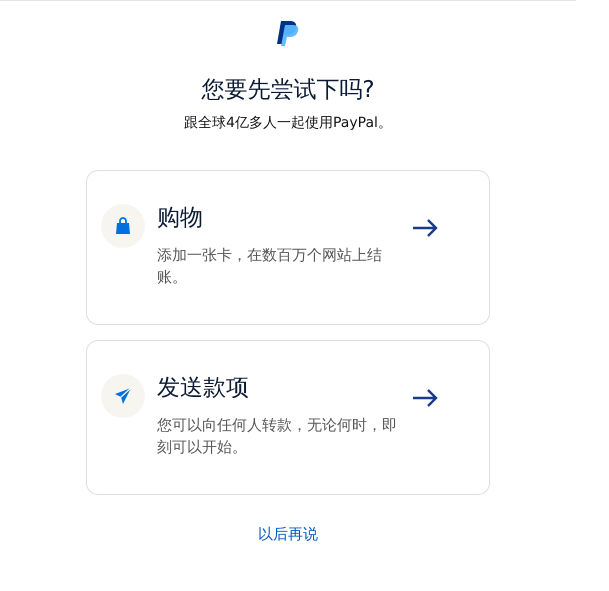  Describe the element at coordinates (288, 34) in the screenshot. I see `logo-icon` at that location.